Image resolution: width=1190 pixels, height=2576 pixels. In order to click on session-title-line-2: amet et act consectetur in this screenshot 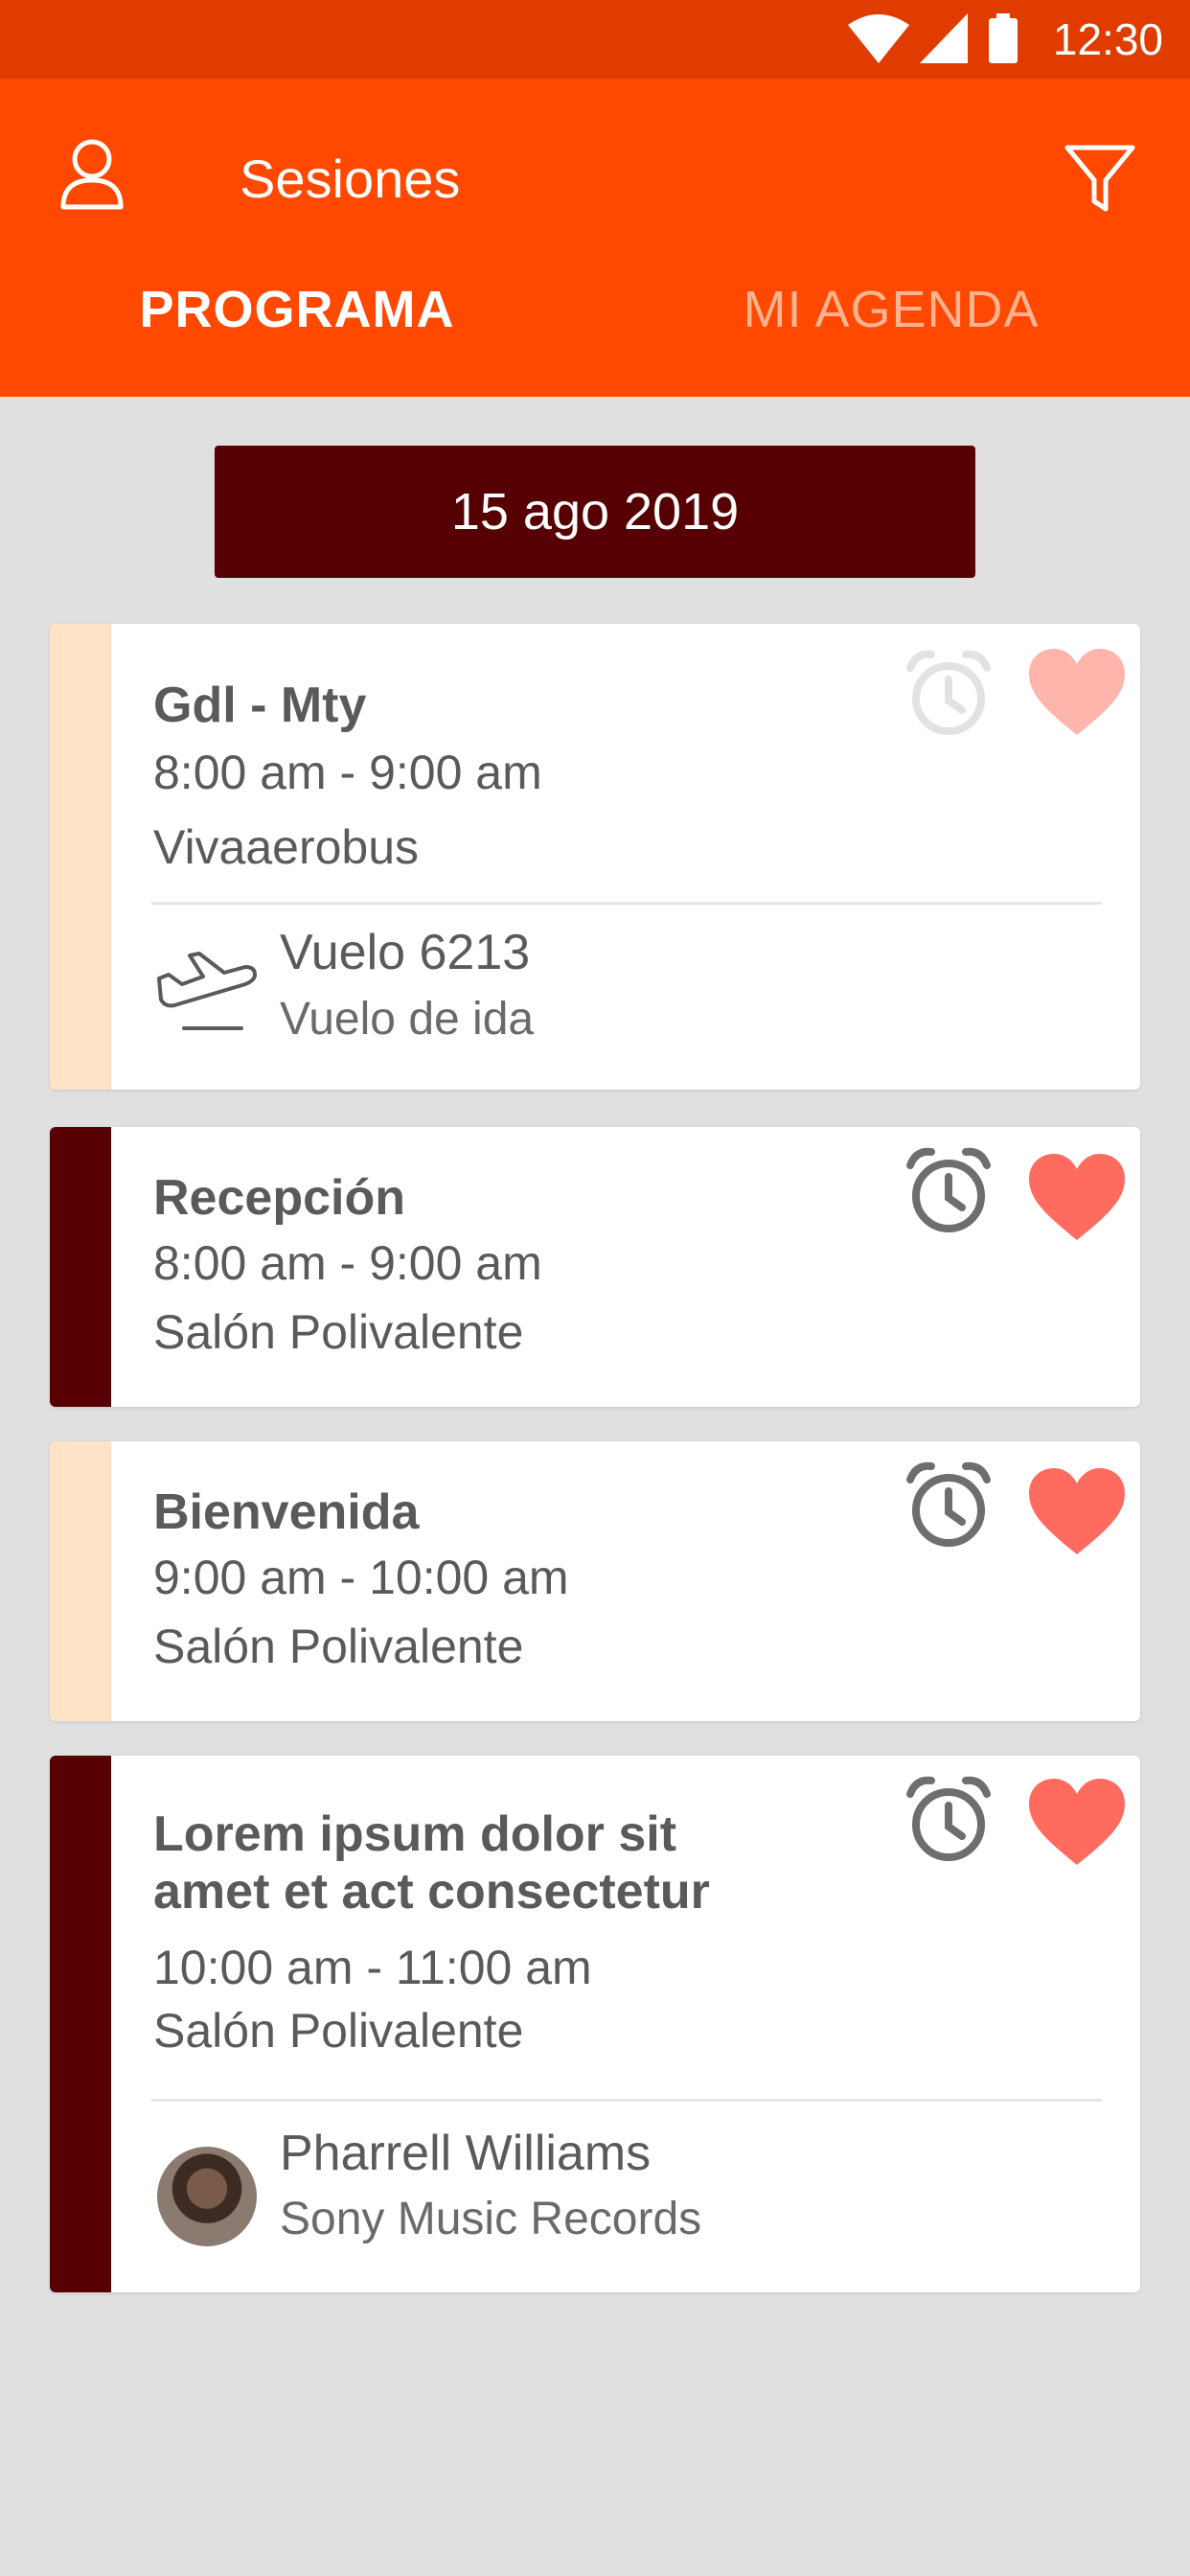, I will do `click(432, 1892)`.